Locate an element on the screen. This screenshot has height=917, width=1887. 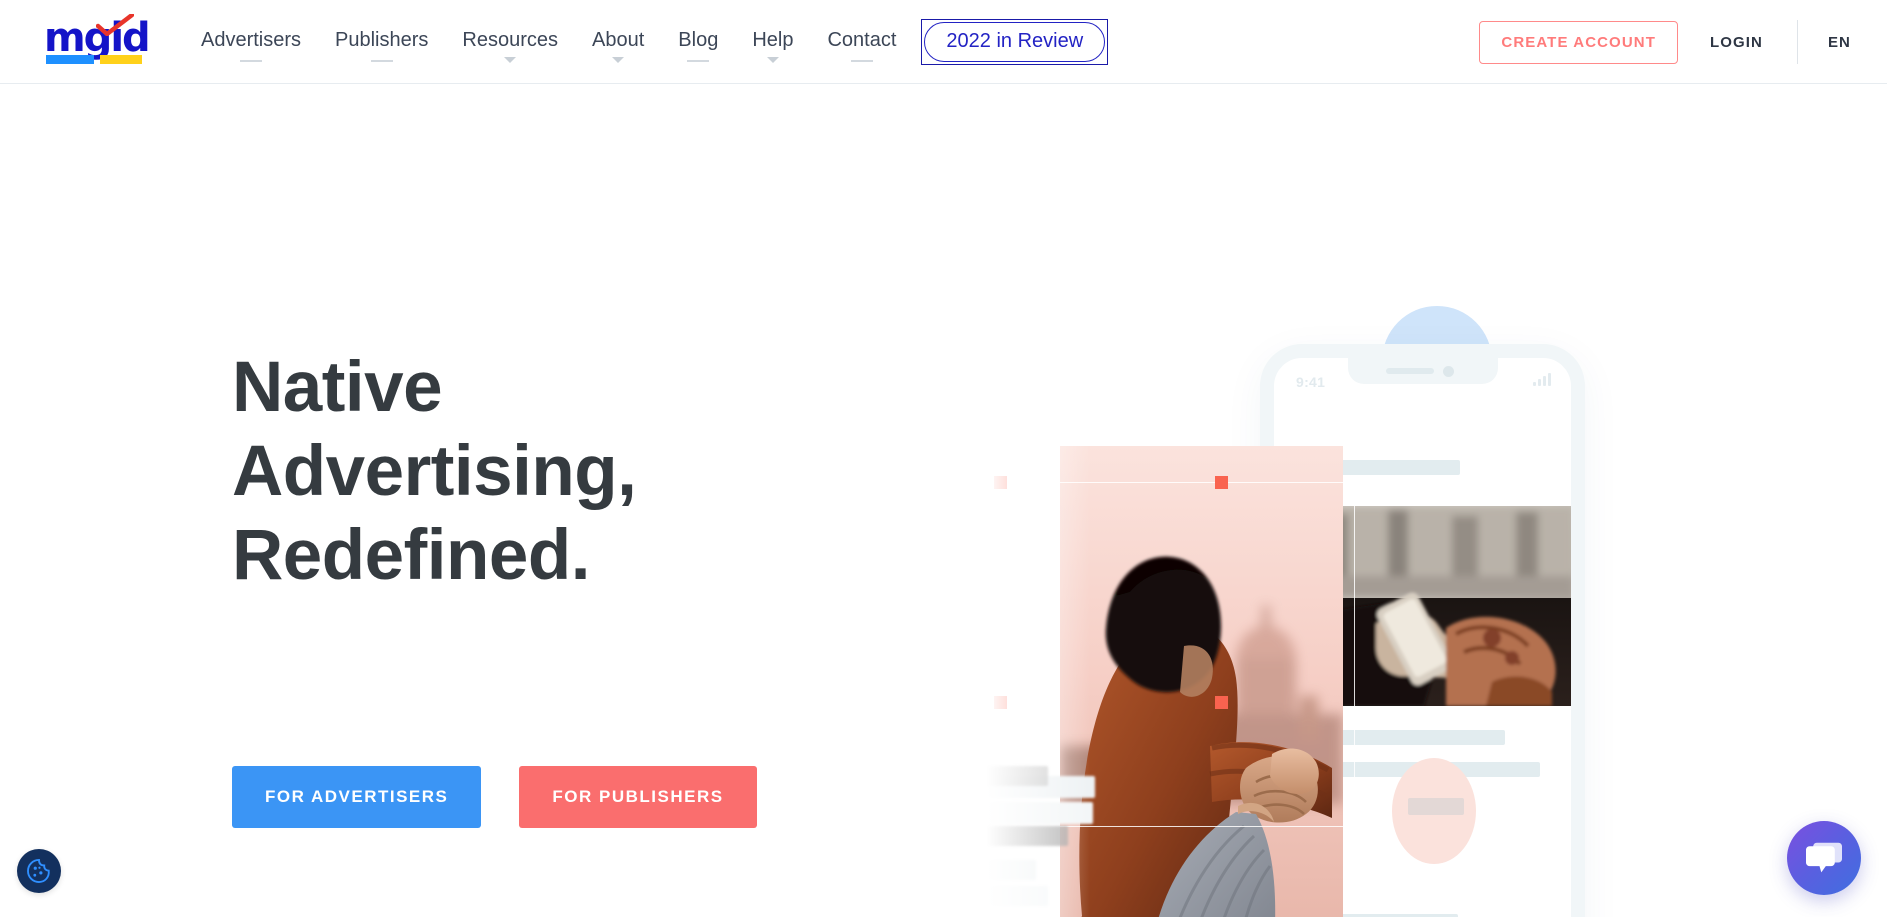
hero-title-line-1: Native is located at coordinates (337, 387).